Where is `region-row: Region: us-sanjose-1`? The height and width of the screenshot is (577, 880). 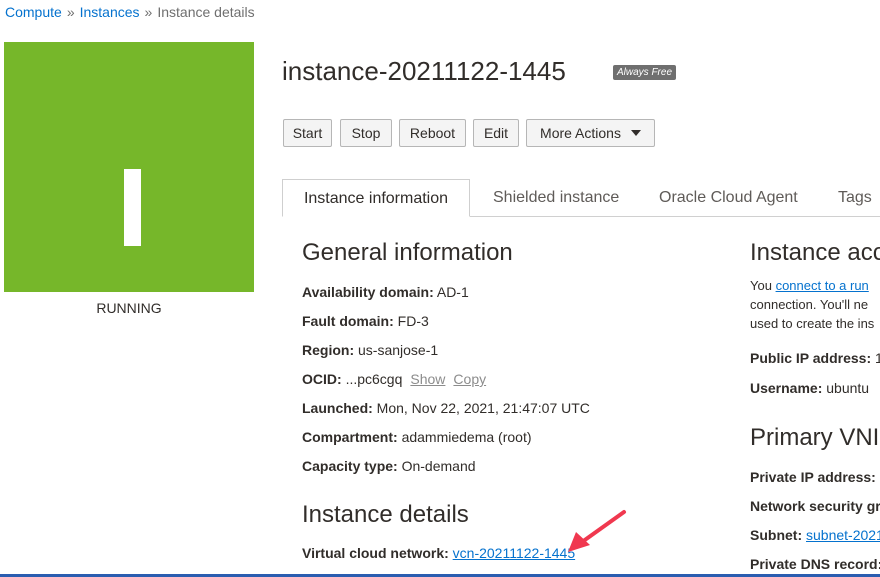 region-row: Region: us-sanjose-1 is located at coordinates (370, 350).